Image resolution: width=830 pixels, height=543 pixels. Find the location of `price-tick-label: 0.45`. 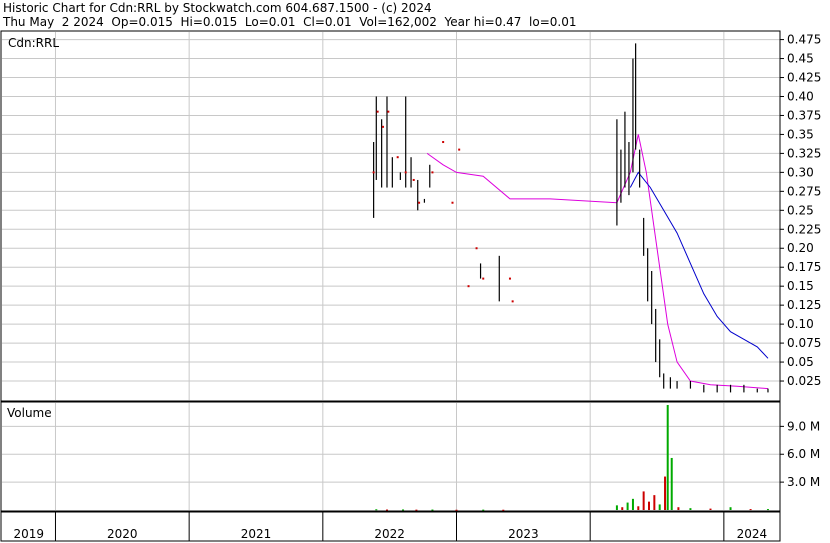

price-tick-label: 0.45 is located at coordinates (800, 59).